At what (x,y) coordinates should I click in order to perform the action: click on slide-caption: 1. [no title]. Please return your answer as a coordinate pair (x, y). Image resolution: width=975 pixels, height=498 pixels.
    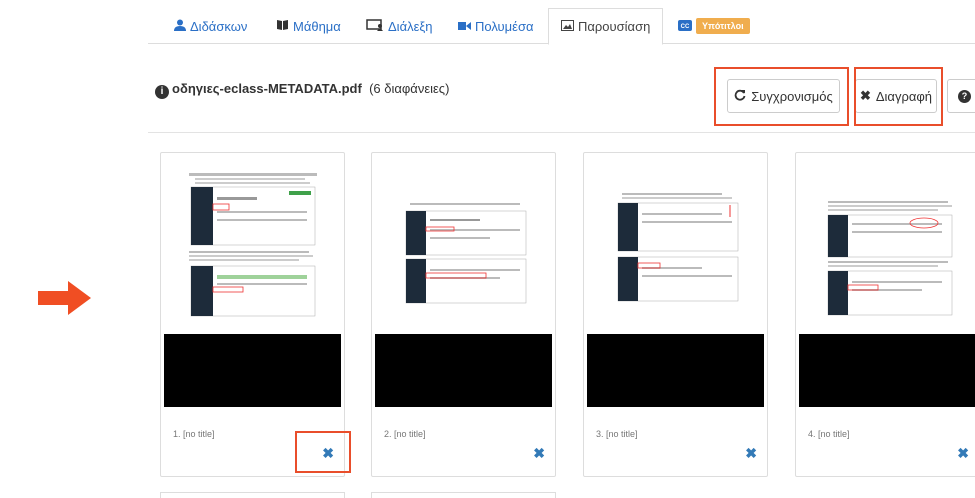
    Looking at the image, I should click on (194, 434).